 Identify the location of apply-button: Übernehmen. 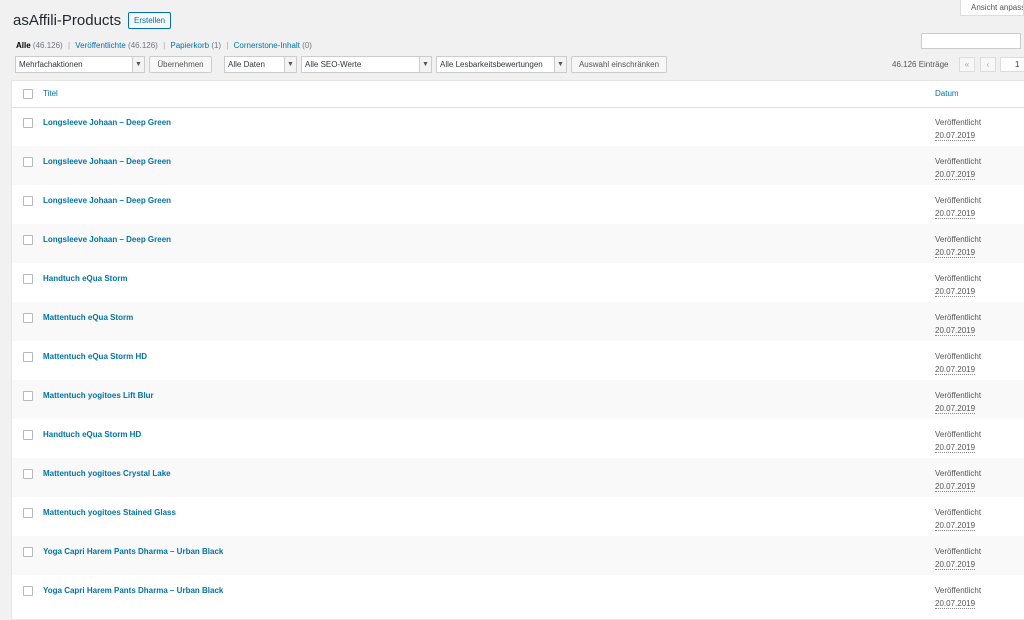
(180, 64).